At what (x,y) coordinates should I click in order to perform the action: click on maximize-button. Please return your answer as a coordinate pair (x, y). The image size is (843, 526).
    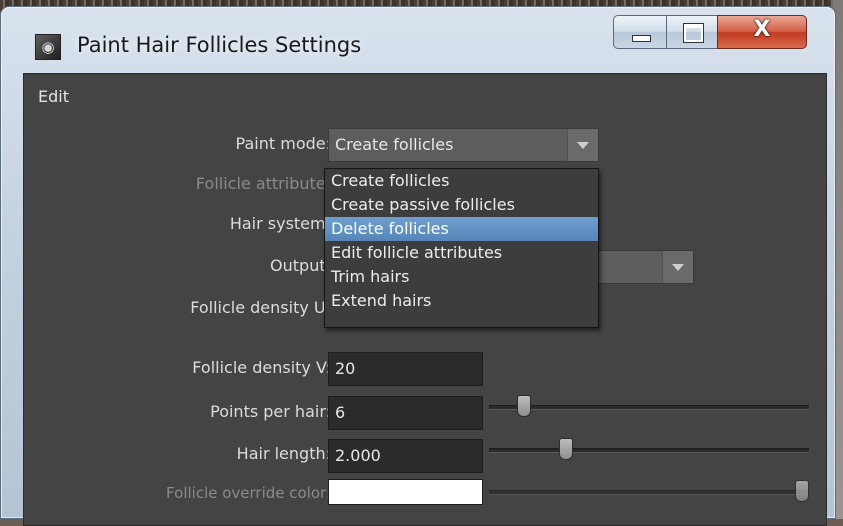
    Looking at the image, I should click on (692, 32).